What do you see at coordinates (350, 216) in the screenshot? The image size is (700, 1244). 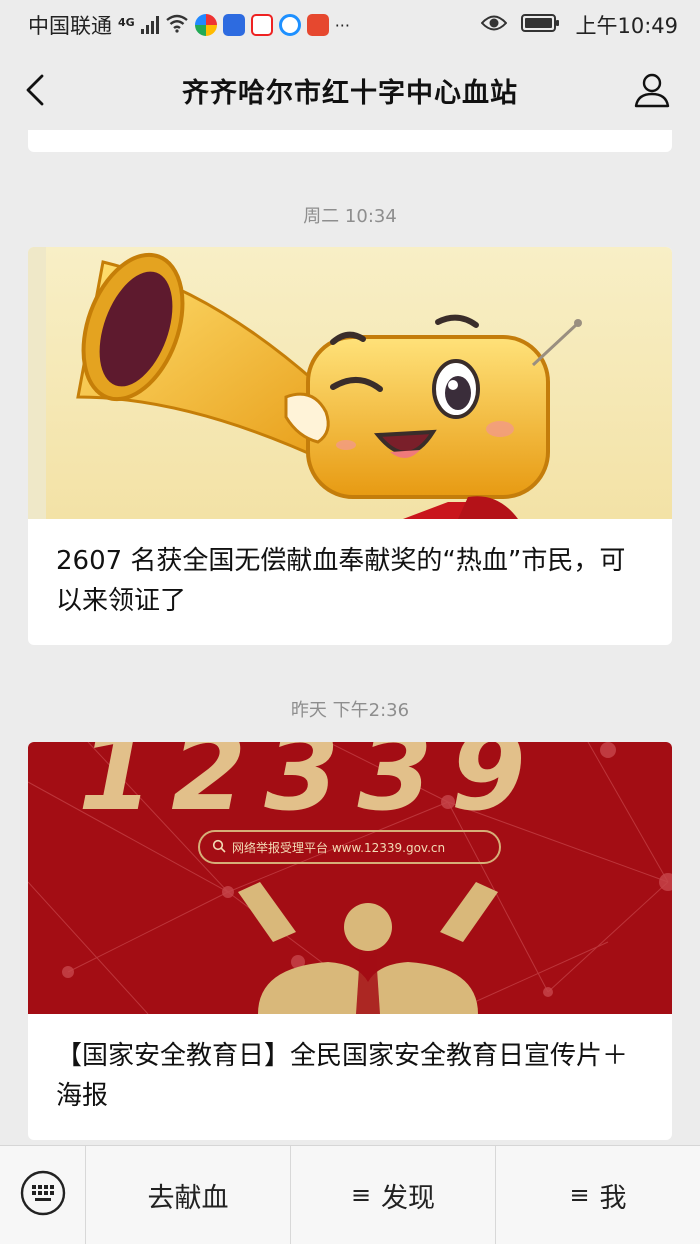 I see `message-timestamp: 周二 10:34` at bounding box center [350, 216].